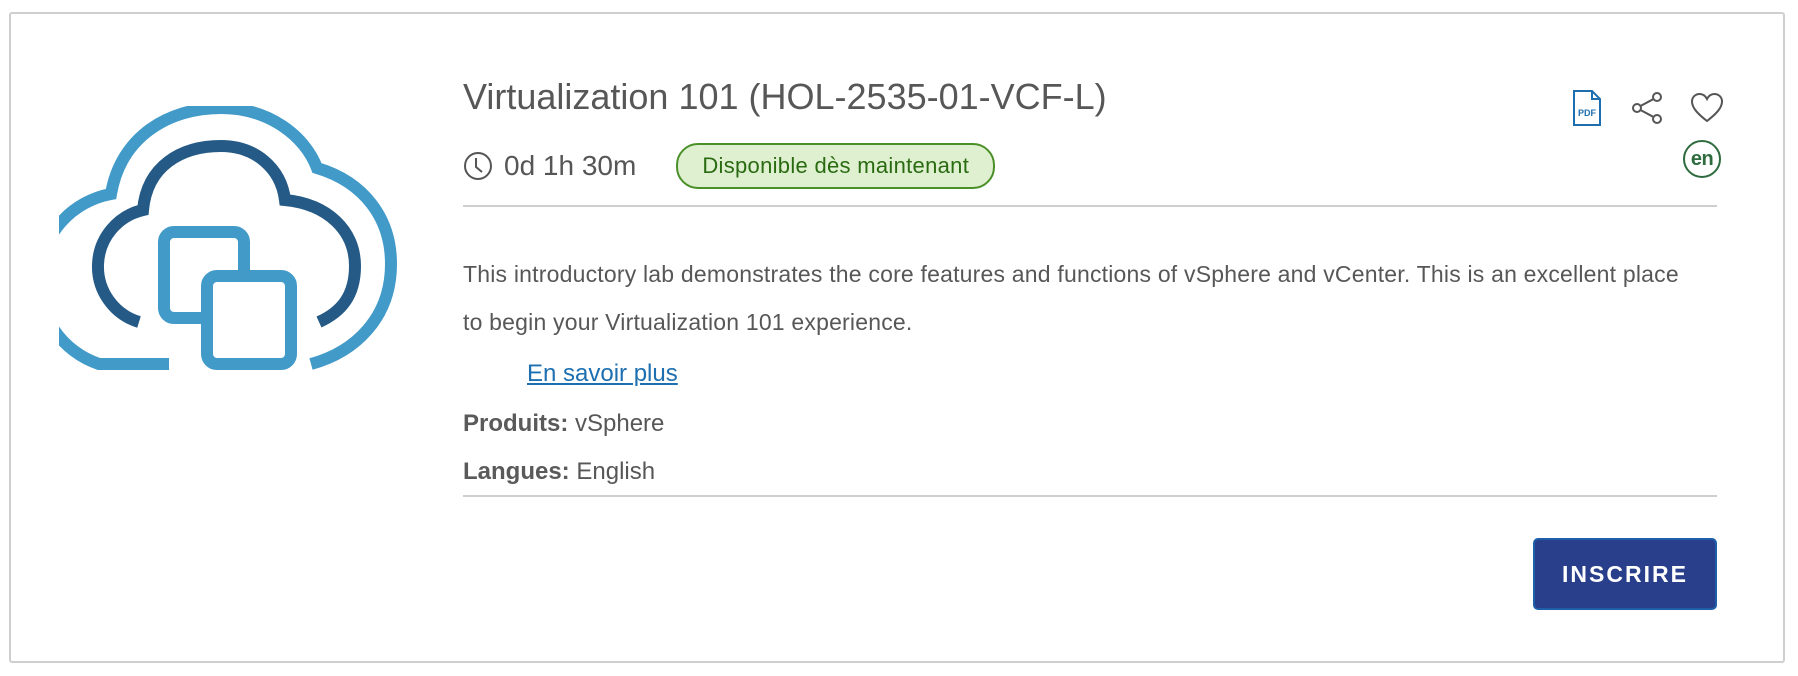  I want to click on share-icon, so click(1647, 108).